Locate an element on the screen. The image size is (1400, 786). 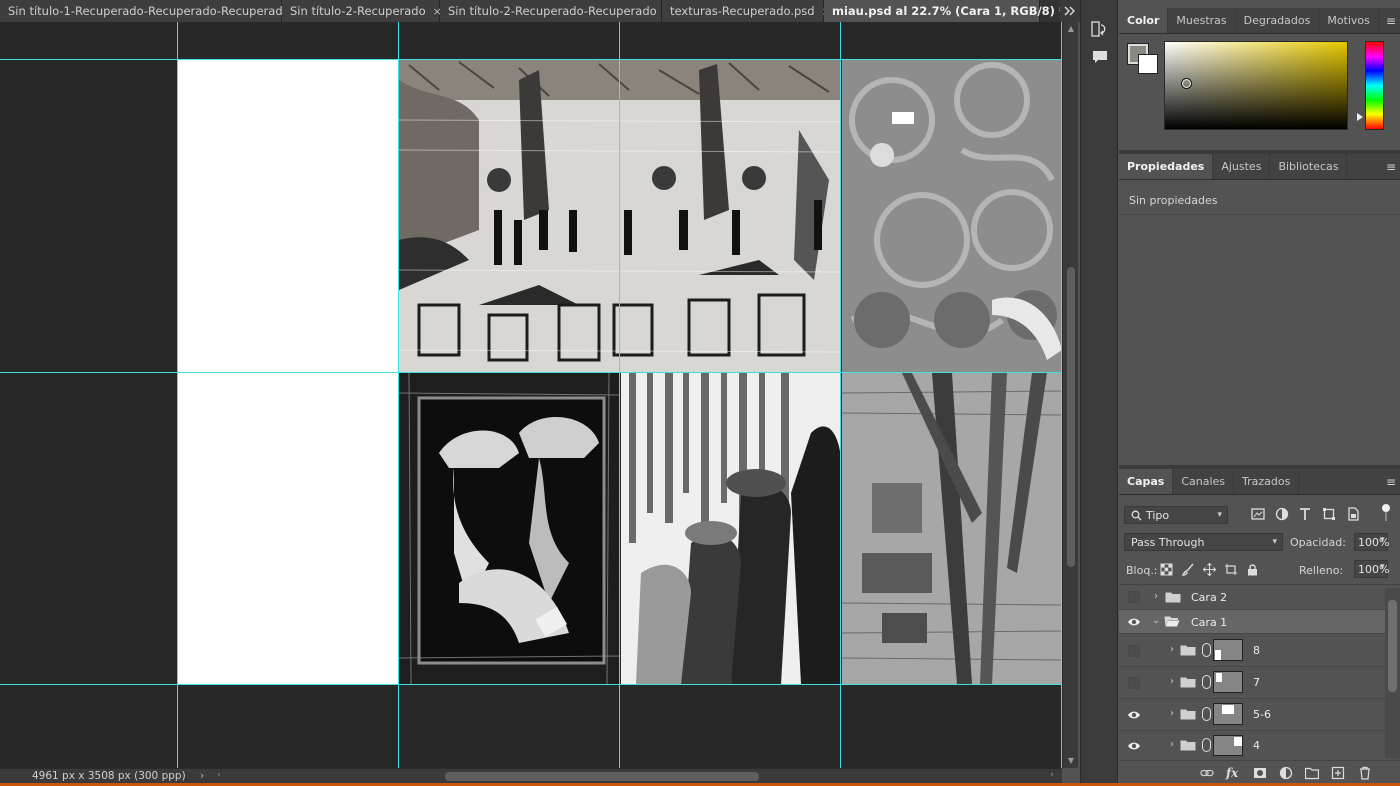
scroll-up-icon: ▲ is located at coordinates (1071, 29).